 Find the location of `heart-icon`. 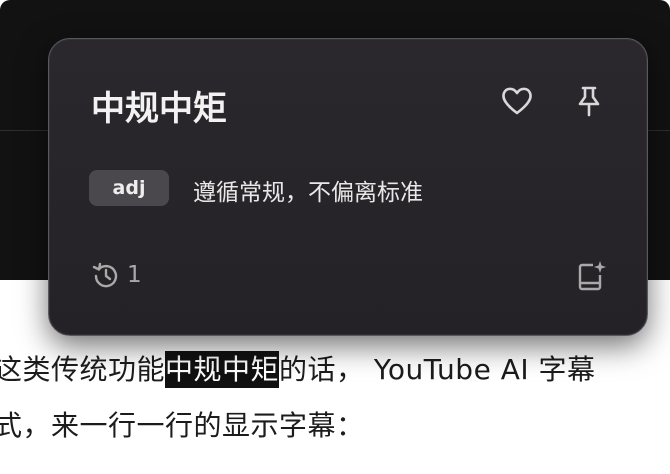

heart-icon is located at coordinates (517, 101).